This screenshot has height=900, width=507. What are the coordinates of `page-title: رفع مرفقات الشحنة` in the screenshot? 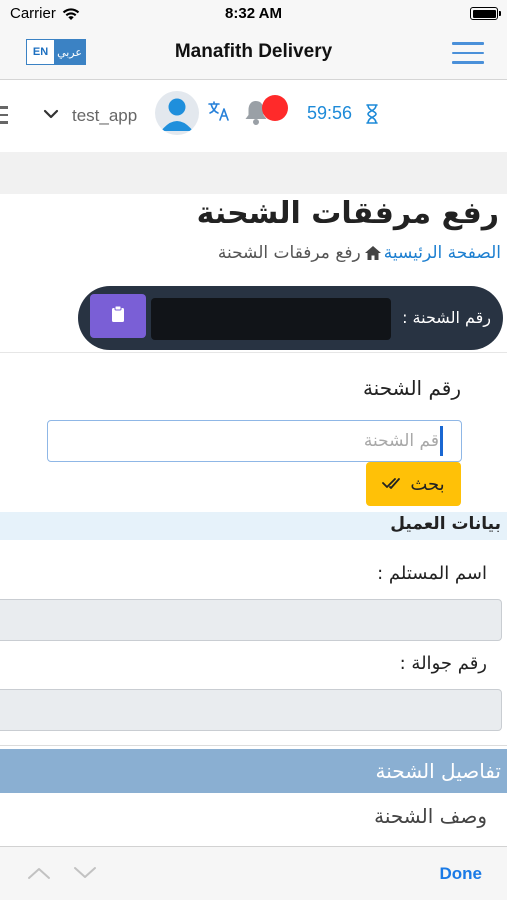 It's located at (347, 213).